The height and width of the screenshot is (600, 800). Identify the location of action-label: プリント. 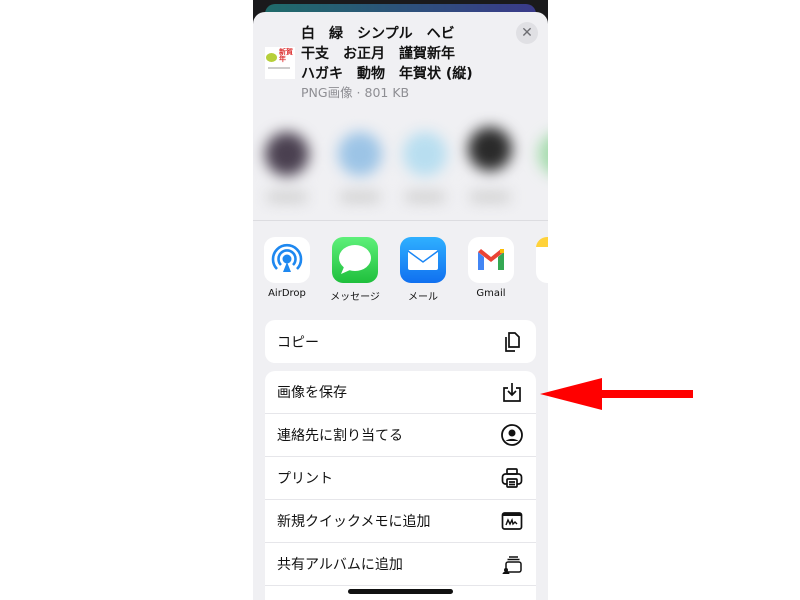
(305, 479).